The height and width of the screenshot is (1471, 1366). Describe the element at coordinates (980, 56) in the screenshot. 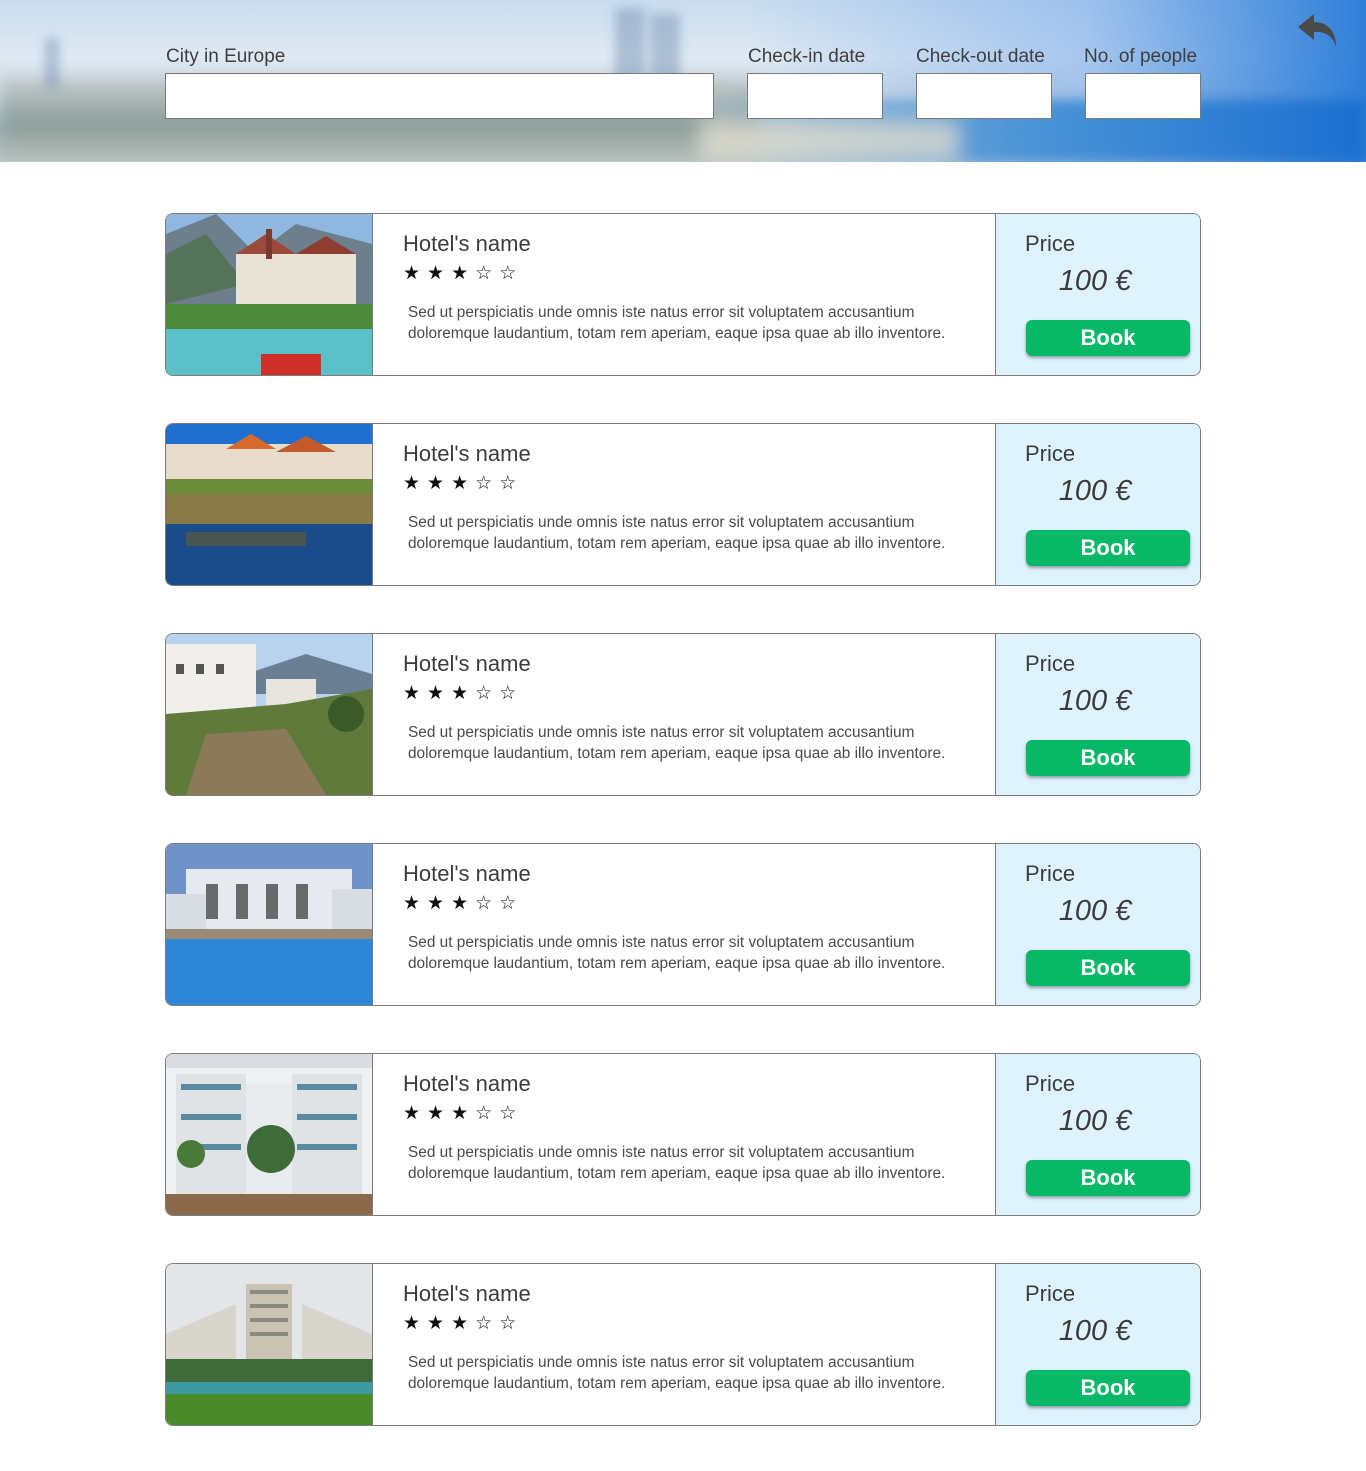

I see `checkout-label: Check-out date` at that location.